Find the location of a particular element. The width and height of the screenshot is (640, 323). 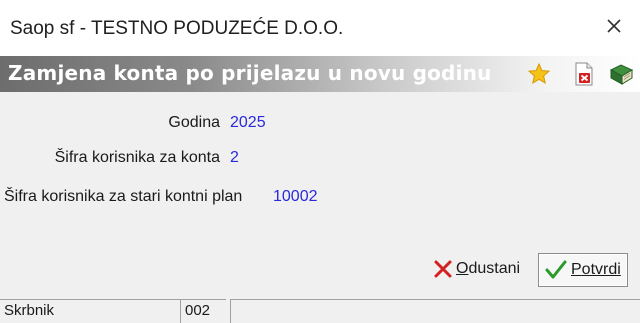

old-chart-user-code-field: 10002 is located at coordinates (295, 197).